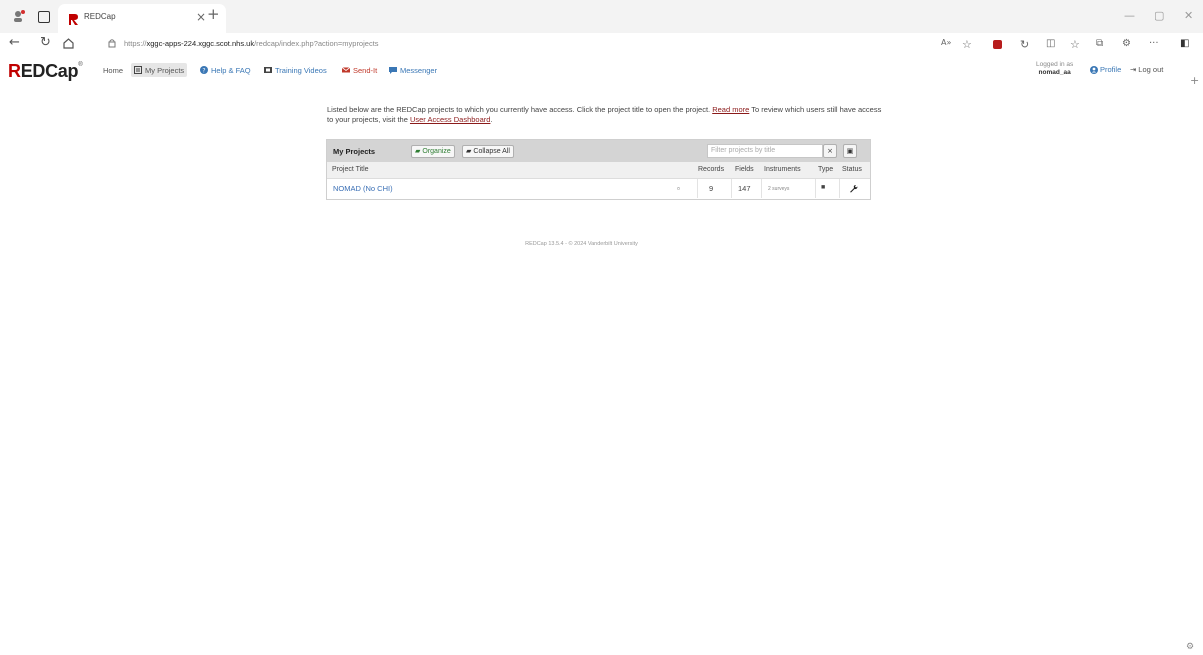 The image size is (1203, 655). What do you see at coordinates (45, 42) in the screenshot?
I see `refresh-icon: ↻` at bounding box center [45, 42].